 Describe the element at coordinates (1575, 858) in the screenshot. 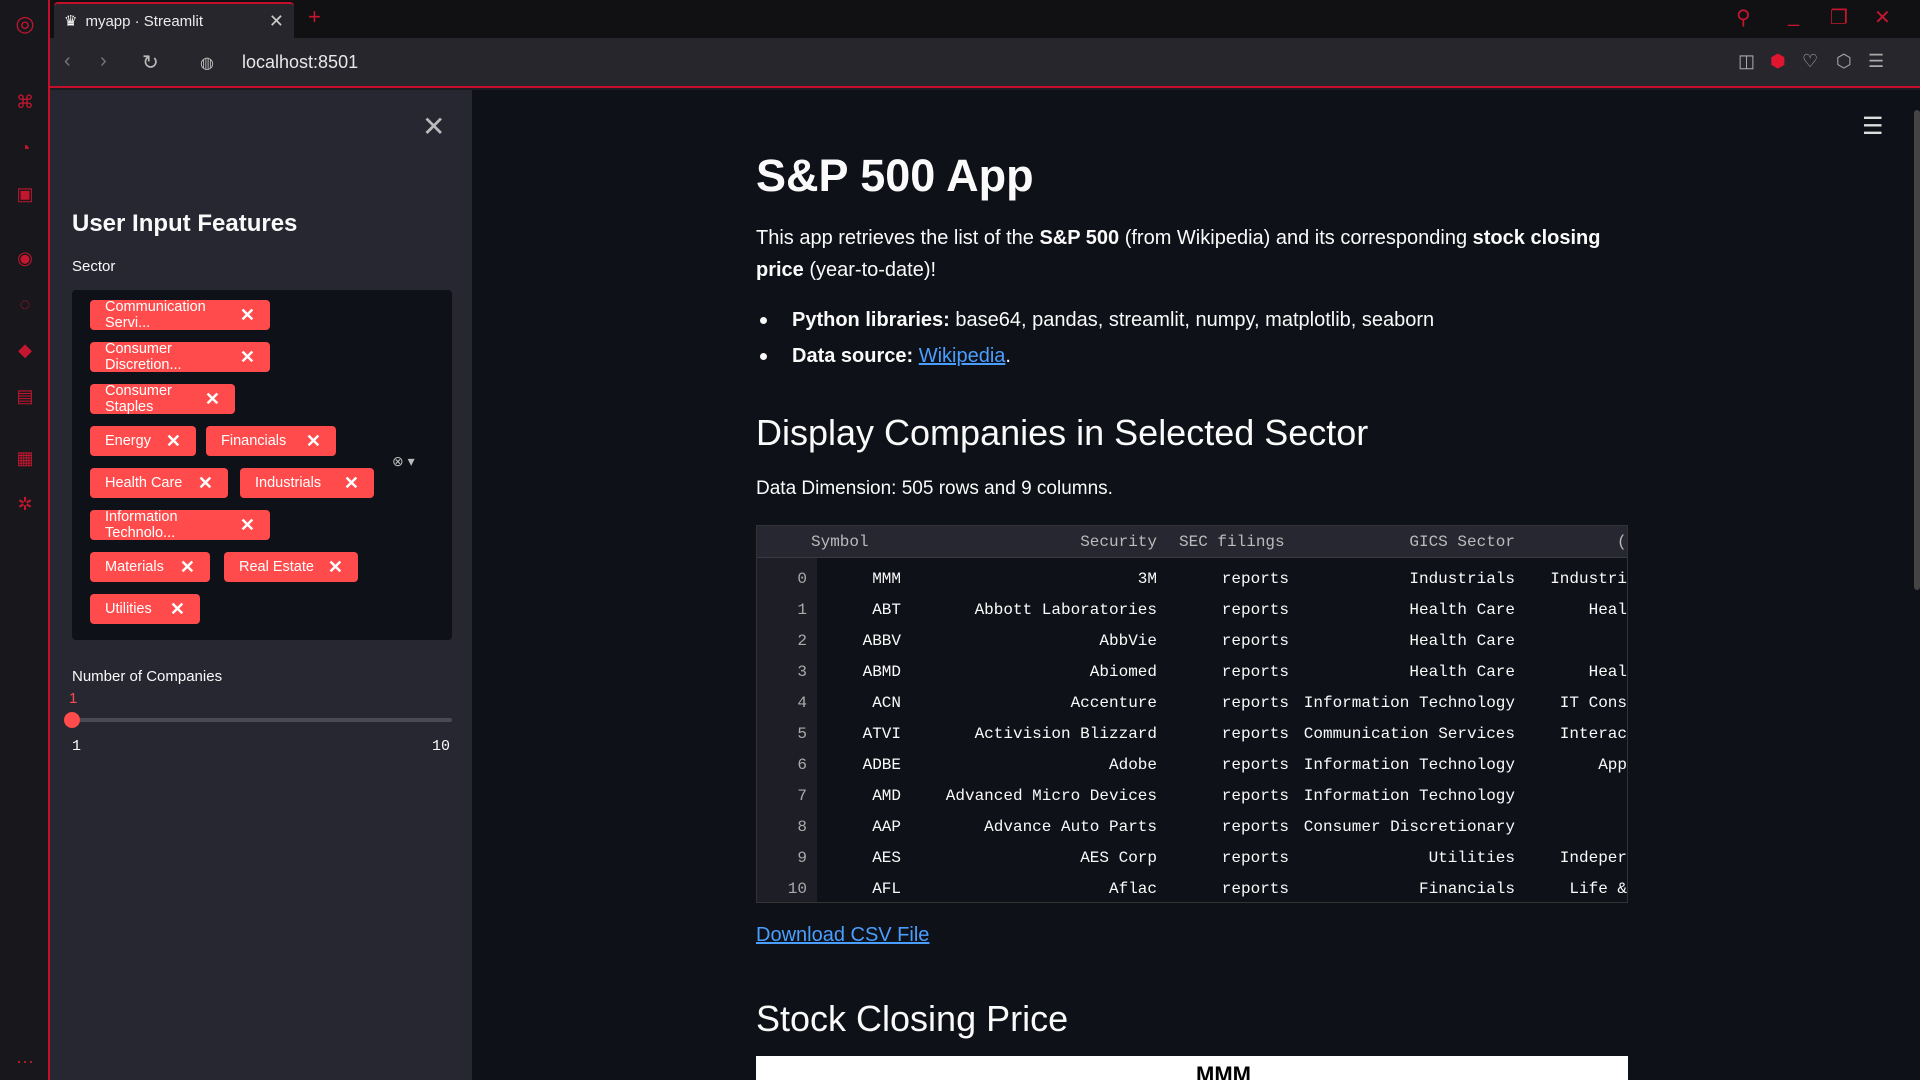

I see `table-cell: Indeper` at that location.